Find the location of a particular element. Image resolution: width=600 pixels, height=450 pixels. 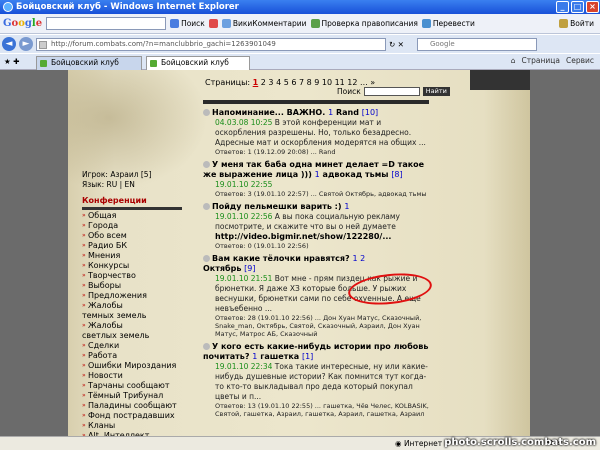

plus-button is located at coordinates (213, 23).